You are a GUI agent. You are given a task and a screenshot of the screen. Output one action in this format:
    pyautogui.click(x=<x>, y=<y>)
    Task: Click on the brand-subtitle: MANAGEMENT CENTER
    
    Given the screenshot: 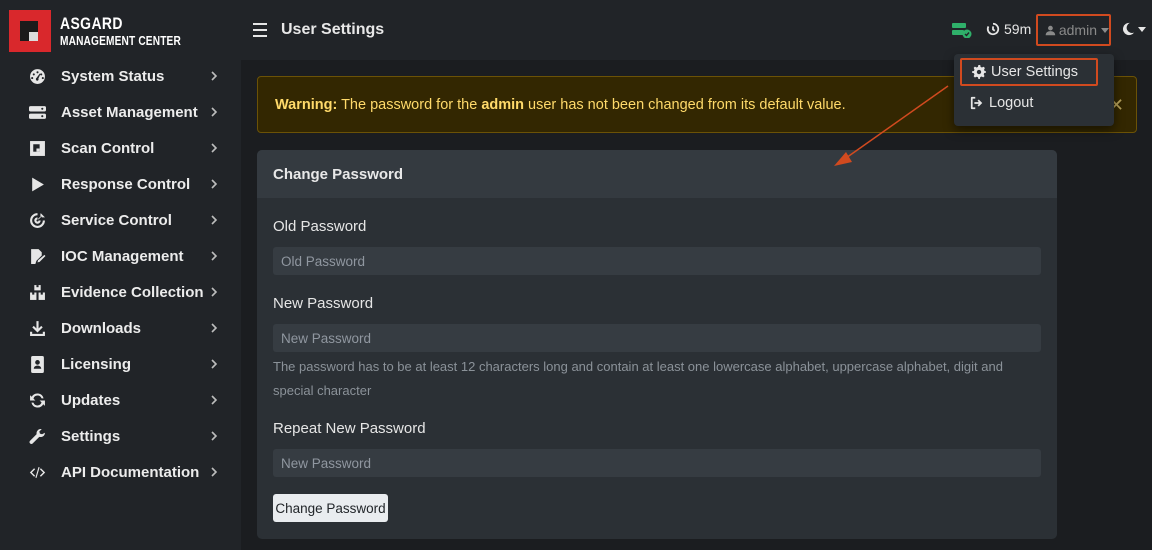 What is the action you would take?
    pyautogui.click(x=120, y=40)
    